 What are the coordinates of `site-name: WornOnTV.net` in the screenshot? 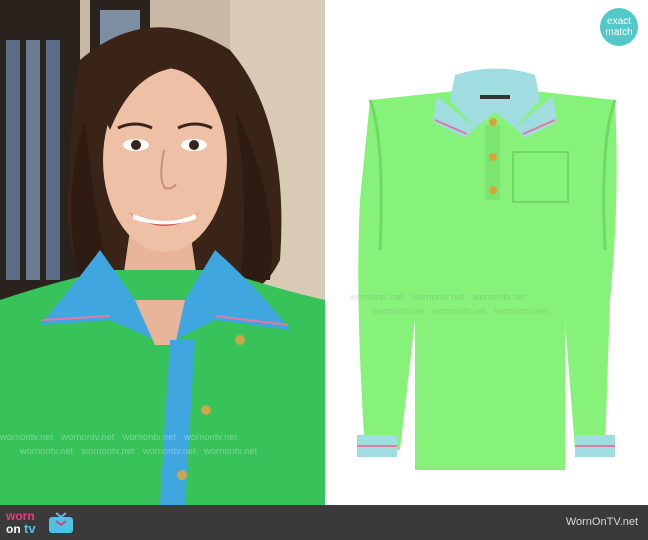 It's located at (601, 522).